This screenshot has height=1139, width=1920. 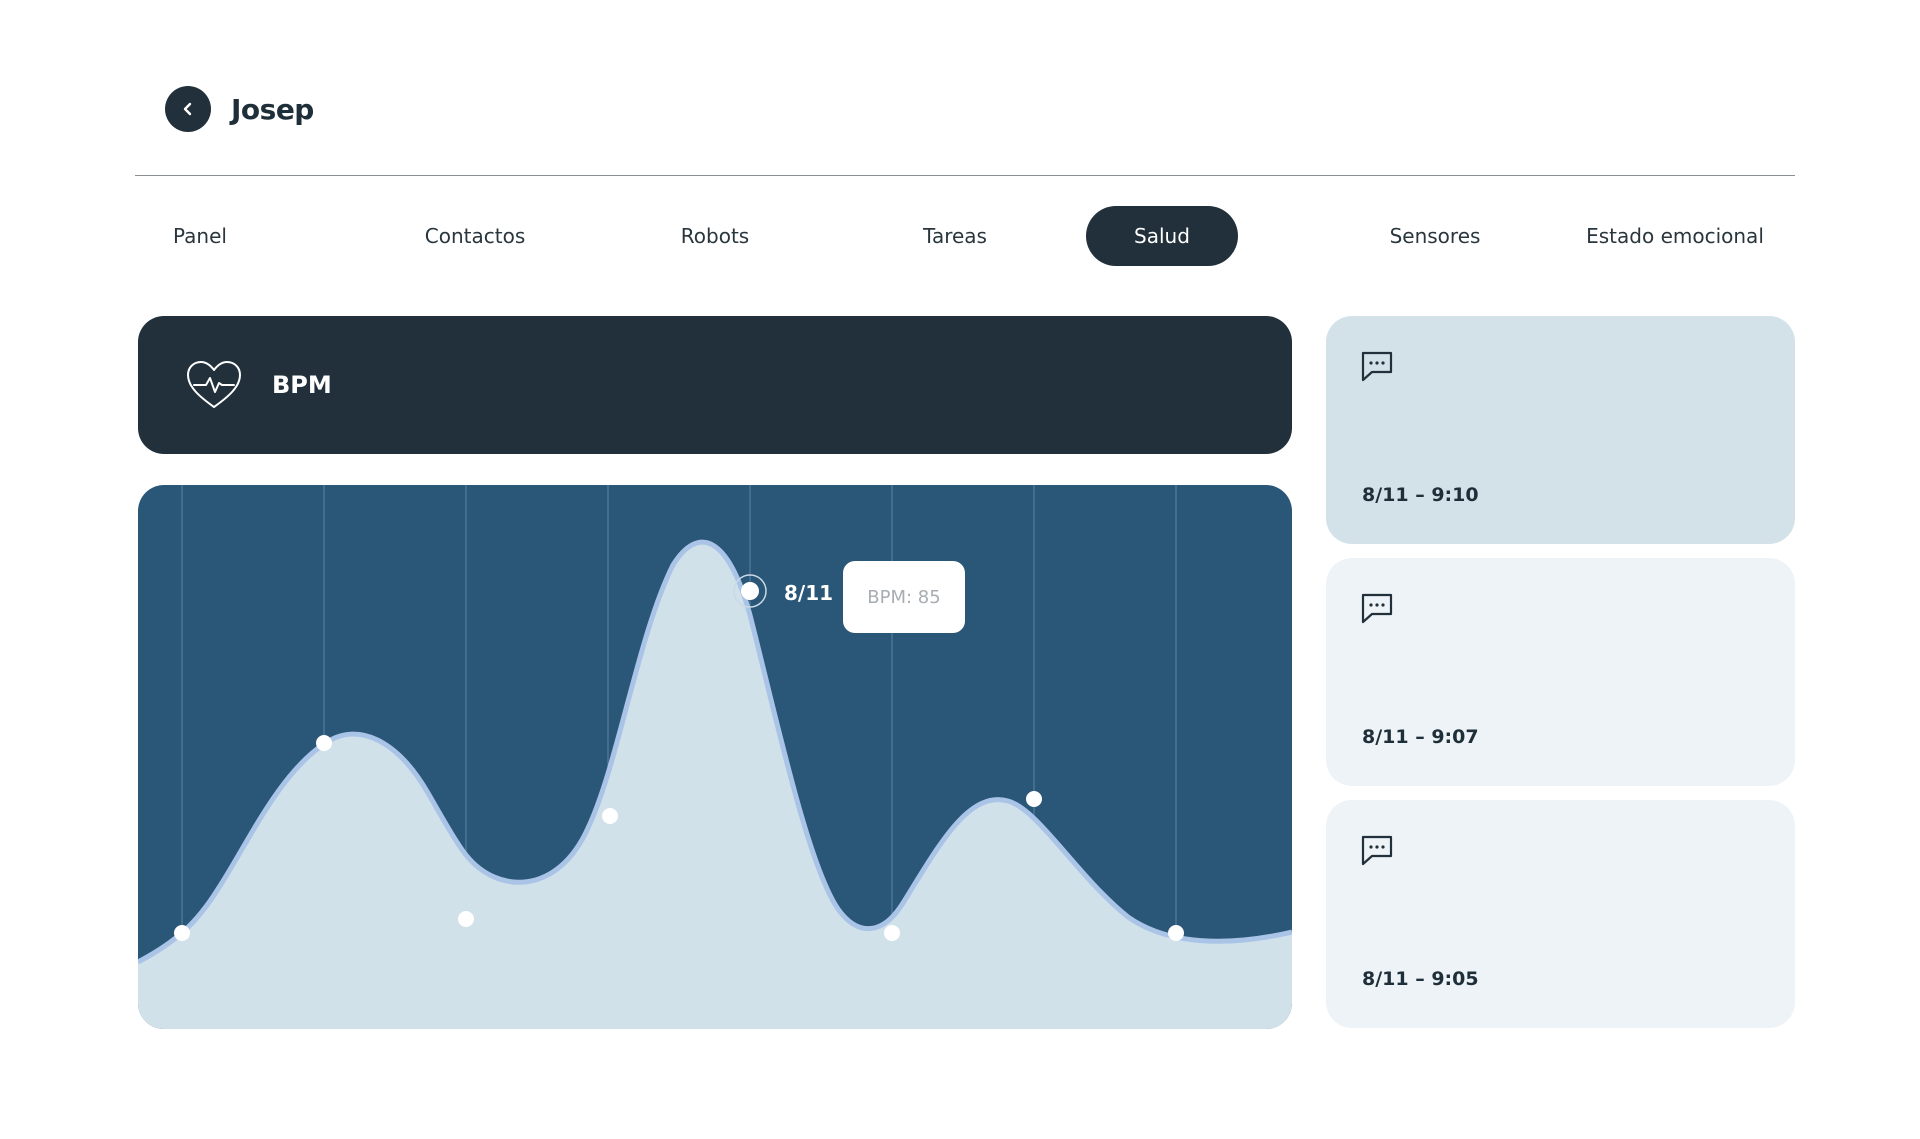 What do you see at coordinates (904, 597) in the screenshot?
I see `tooltip-value: BPM: 85` at bounding box center [904, 597].